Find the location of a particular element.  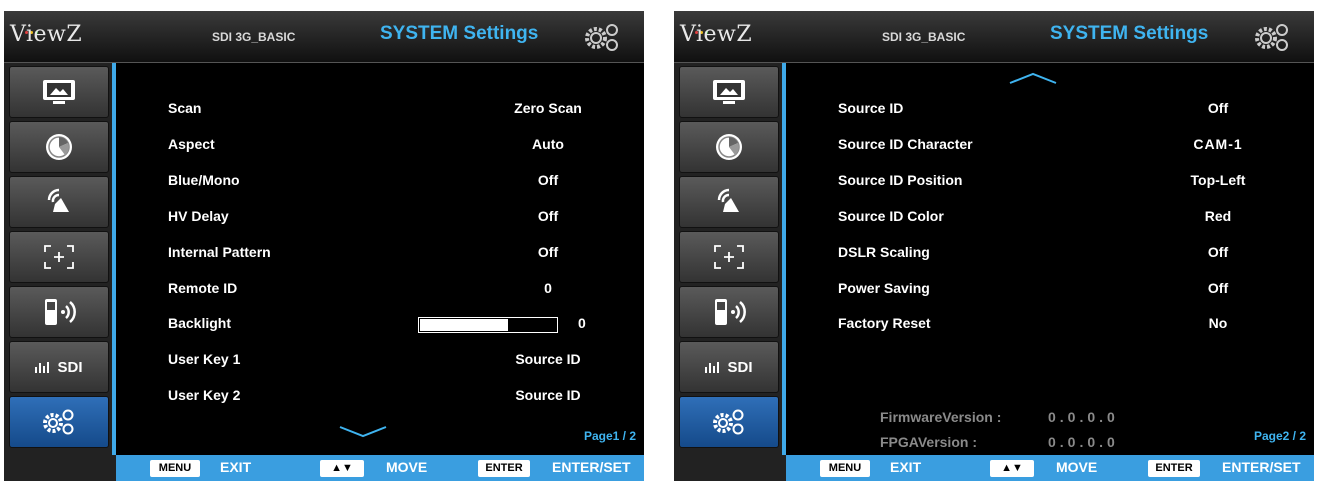

setting-row-remote-id: Remote ID 0 is located at coordinates (403, 291).